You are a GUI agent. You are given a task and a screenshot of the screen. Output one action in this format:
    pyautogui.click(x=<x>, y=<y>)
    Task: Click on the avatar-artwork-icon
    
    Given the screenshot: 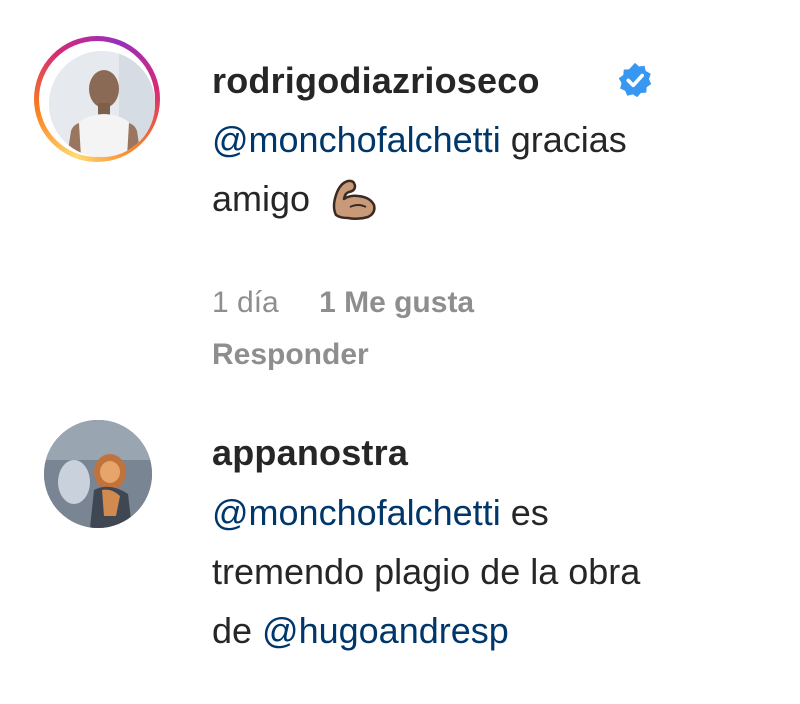 What is the action you would take?
    pyautogui.click(x=98, y=474)
    